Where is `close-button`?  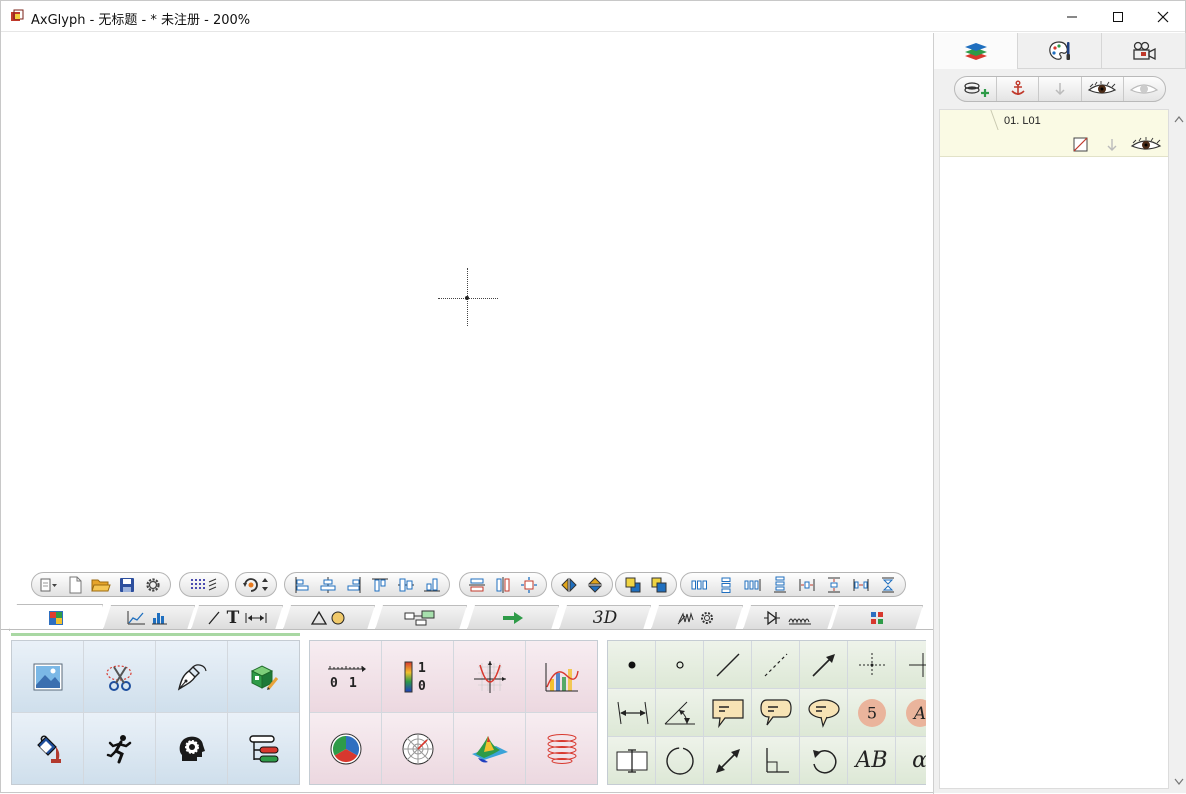 close-button is located at coordinates (1163, 16).